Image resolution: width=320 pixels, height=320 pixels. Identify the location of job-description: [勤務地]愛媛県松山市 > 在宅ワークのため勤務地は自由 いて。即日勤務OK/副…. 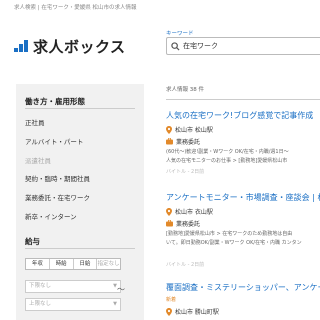
(243, 239).